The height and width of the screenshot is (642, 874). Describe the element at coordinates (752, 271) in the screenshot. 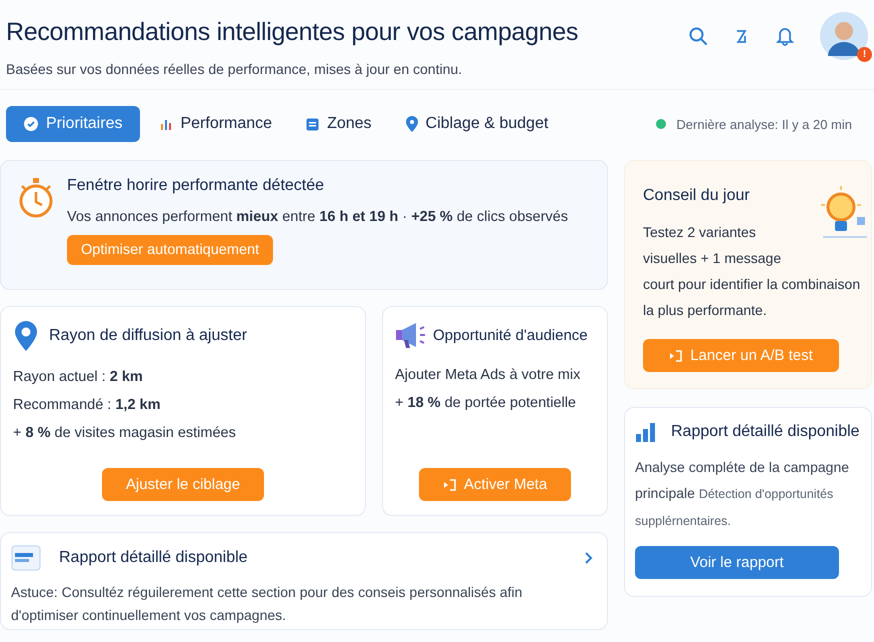

I see `tip-text: Testez 2 variantes visuelles + 1 message court pour identifier la combinaison la plus performante.` at that location.